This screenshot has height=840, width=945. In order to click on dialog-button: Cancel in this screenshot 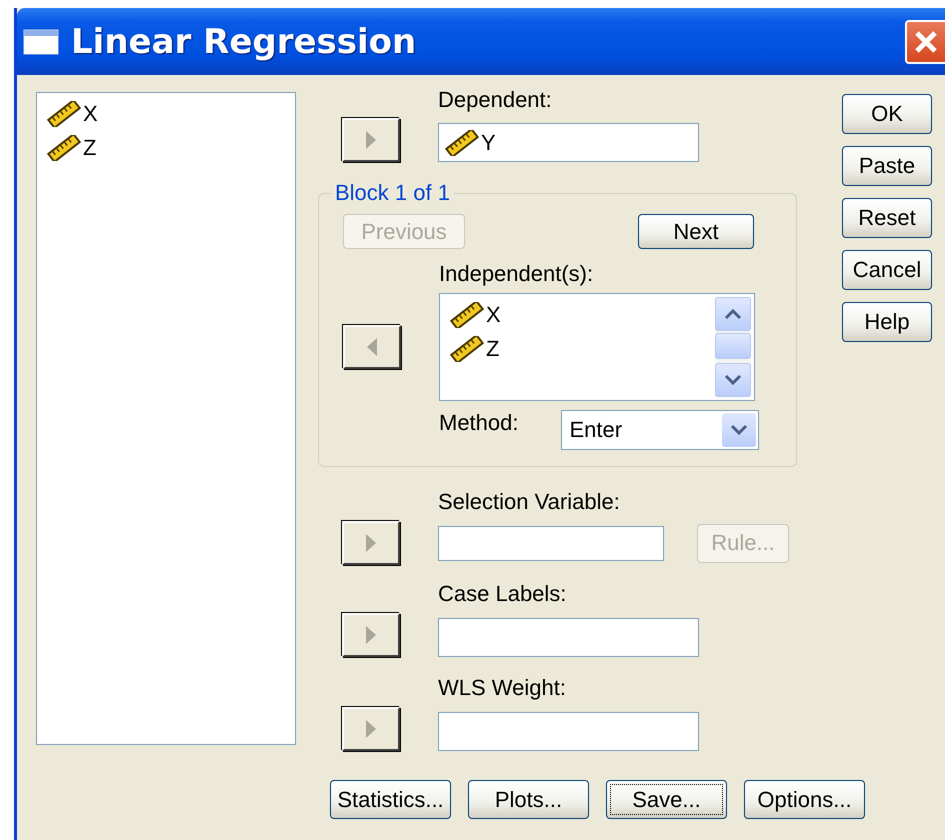, I will do `click(887, 270)`.